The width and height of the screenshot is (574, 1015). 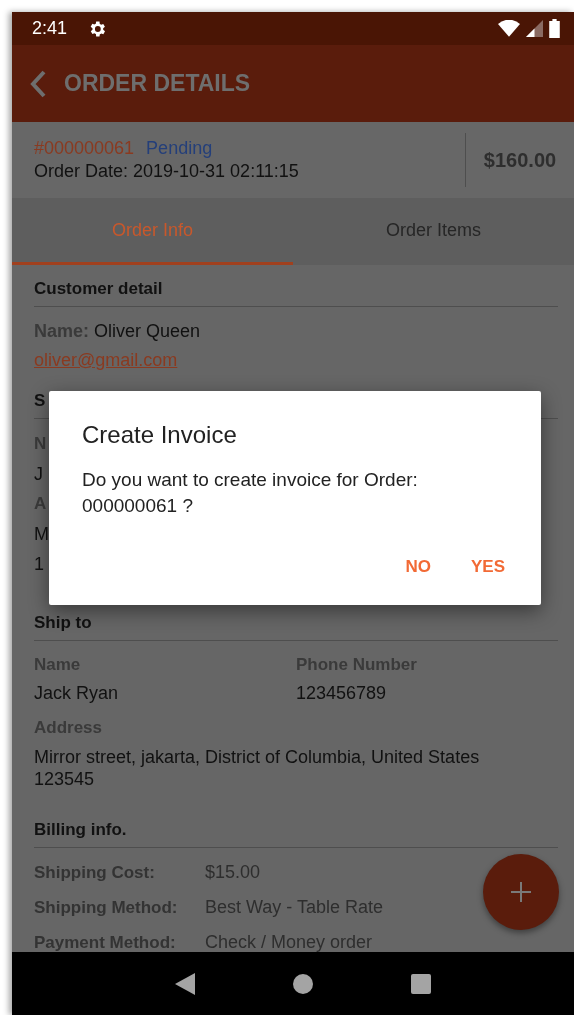 I want to click on billing-value: $15.00, so click(x=233, y=872).